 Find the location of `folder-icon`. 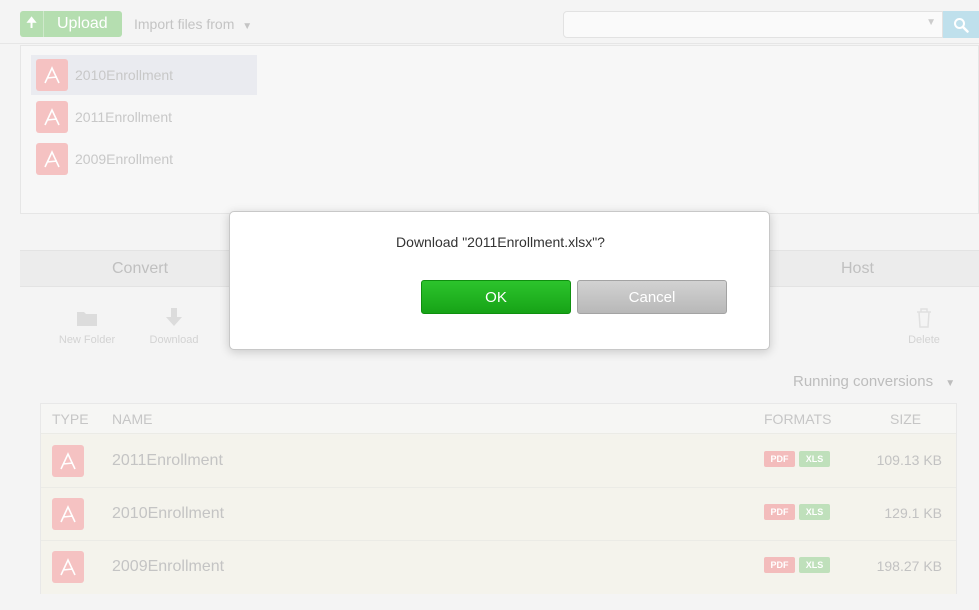

folder-icon is located at coordinates (87, 319).